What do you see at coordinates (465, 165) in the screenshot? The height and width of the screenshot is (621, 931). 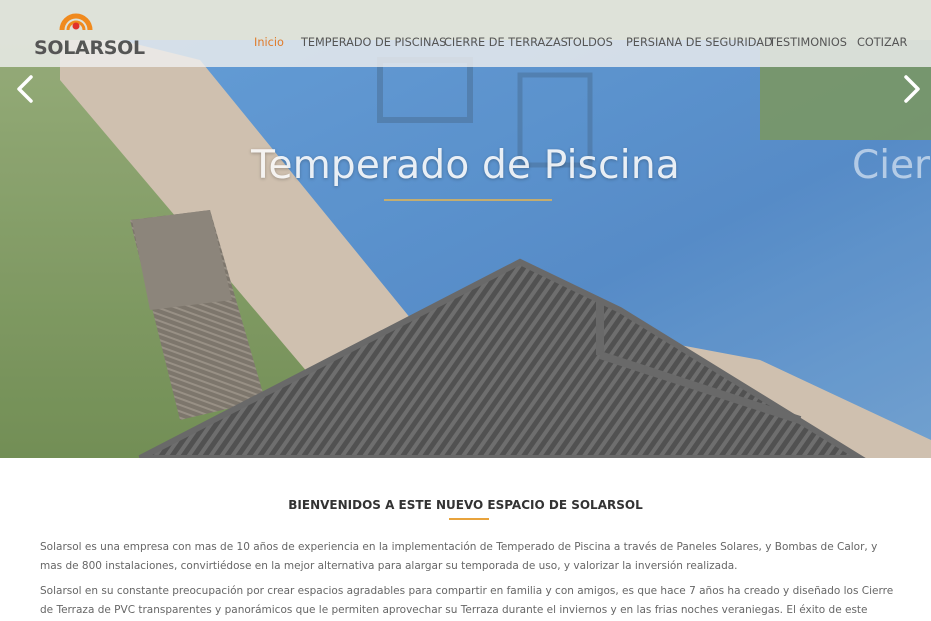 I see `hero-slide-title: Temperado de Piscina` at bounding box center [465, 165].